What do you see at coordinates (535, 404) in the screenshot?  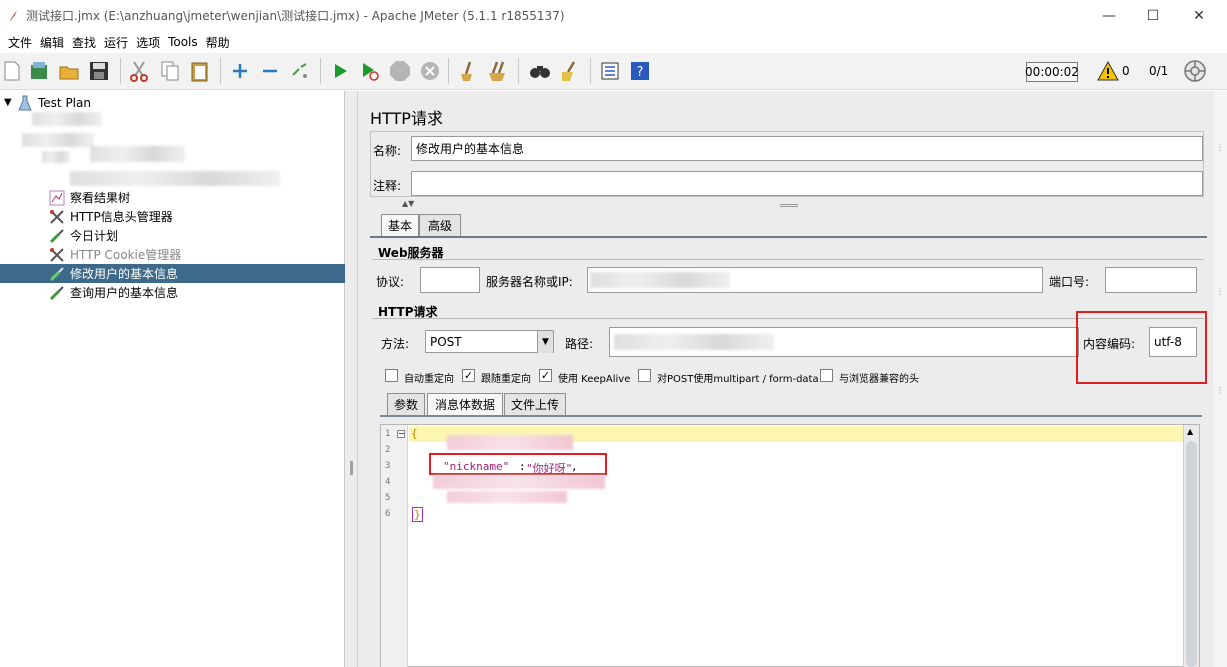 I see `tab-file-upload: 文件上传` at bounding box center [535, 404].